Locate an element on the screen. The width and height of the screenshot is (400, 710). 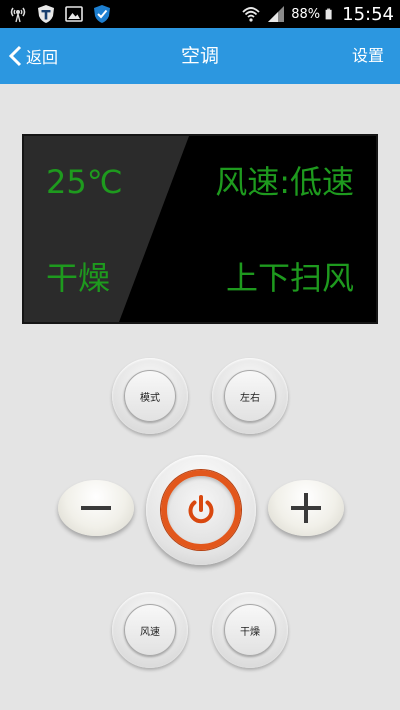
fan-speed-button: 风速 is located at coordinates (150, 630).